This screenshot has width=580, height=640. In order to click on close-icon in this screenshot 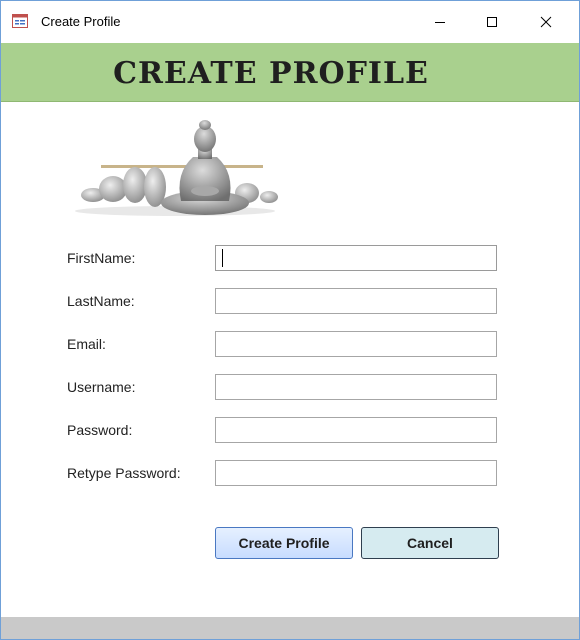, I will do `click(546, 22)`.